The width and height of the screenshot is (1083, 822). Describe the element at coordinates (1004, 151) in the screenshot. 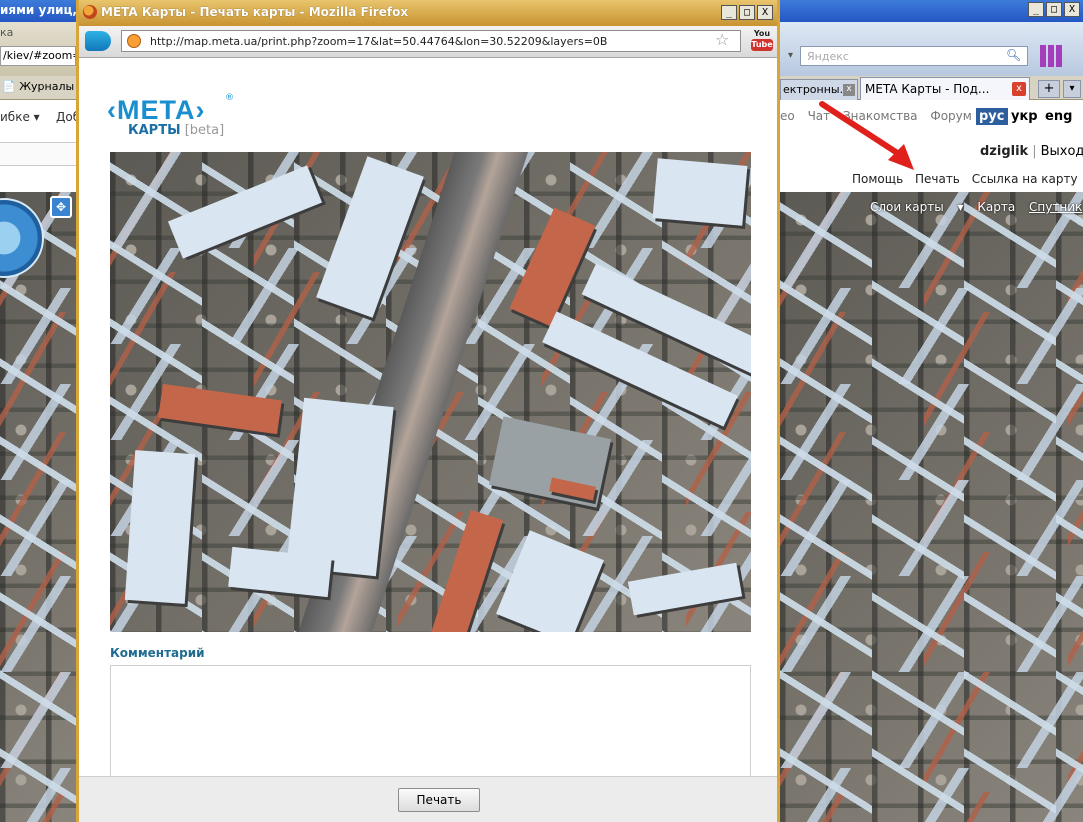

I see `username: dziglik` at that location.